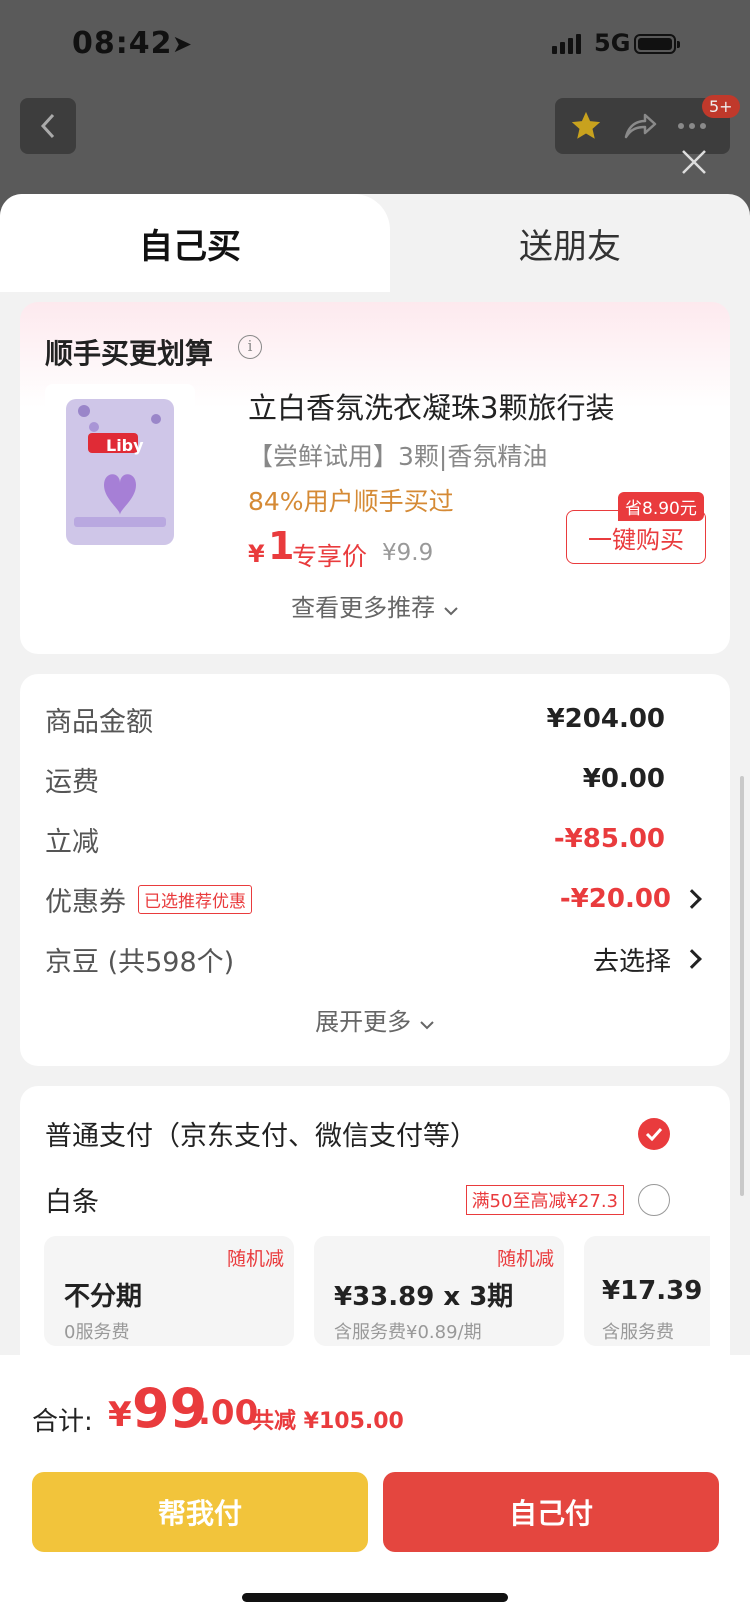  I want to click on summary-label: 优惠券, so click(85, 902).